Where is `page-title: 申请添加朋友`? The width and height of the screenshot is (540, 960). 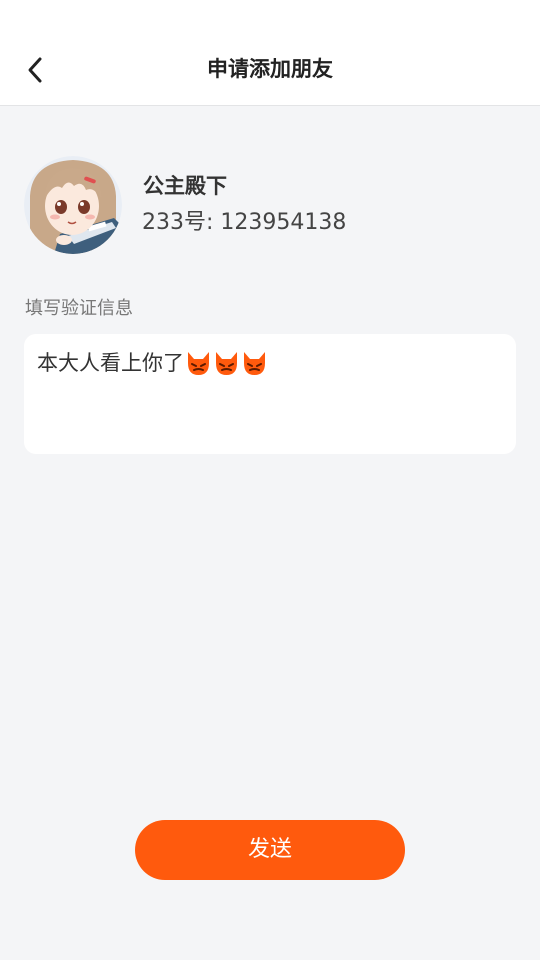
page-title: 申请添加朋友 is located at coordinates (270, 69).